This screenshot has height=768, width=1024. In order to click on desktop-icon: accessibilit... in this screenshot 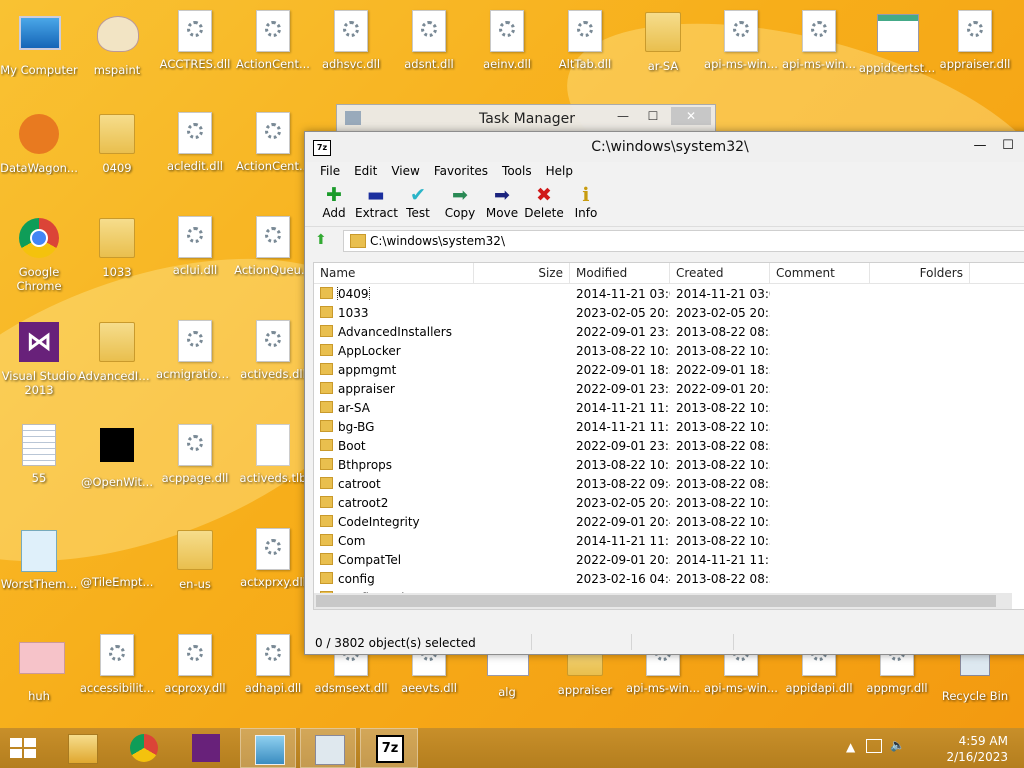, I will do `click(117, 664)`.